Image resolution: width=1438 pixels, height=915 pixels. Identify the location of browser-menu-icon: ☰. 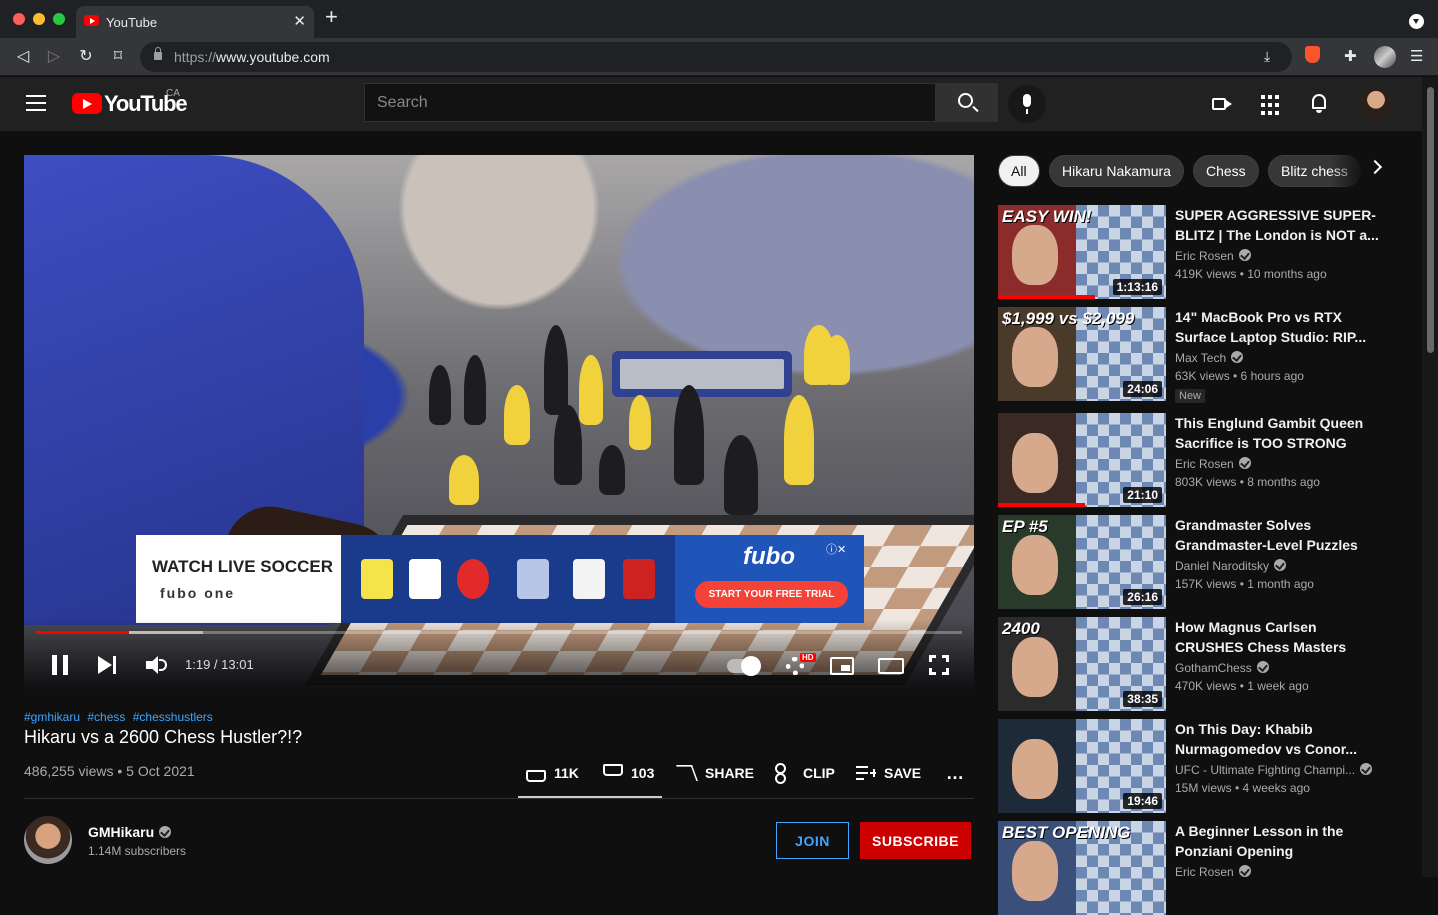
(1416, 56).